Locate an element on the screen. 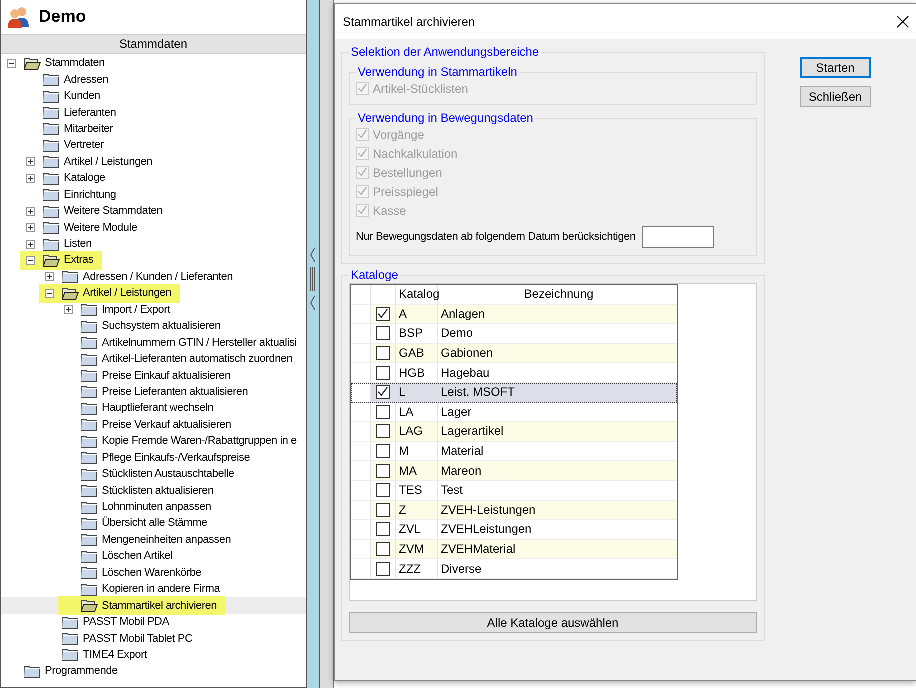 The image size is (916, 688). tree-item: Mitarbeiter is located at coordinates (89, 128).